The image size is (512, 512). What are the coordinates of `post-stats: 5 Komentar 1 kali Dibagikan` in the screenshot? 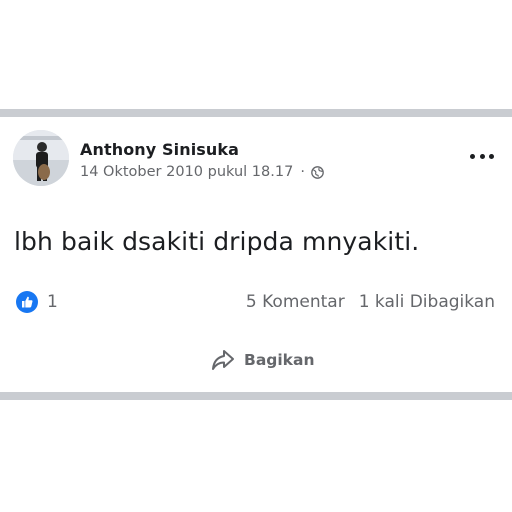 It's located at (370, 302).